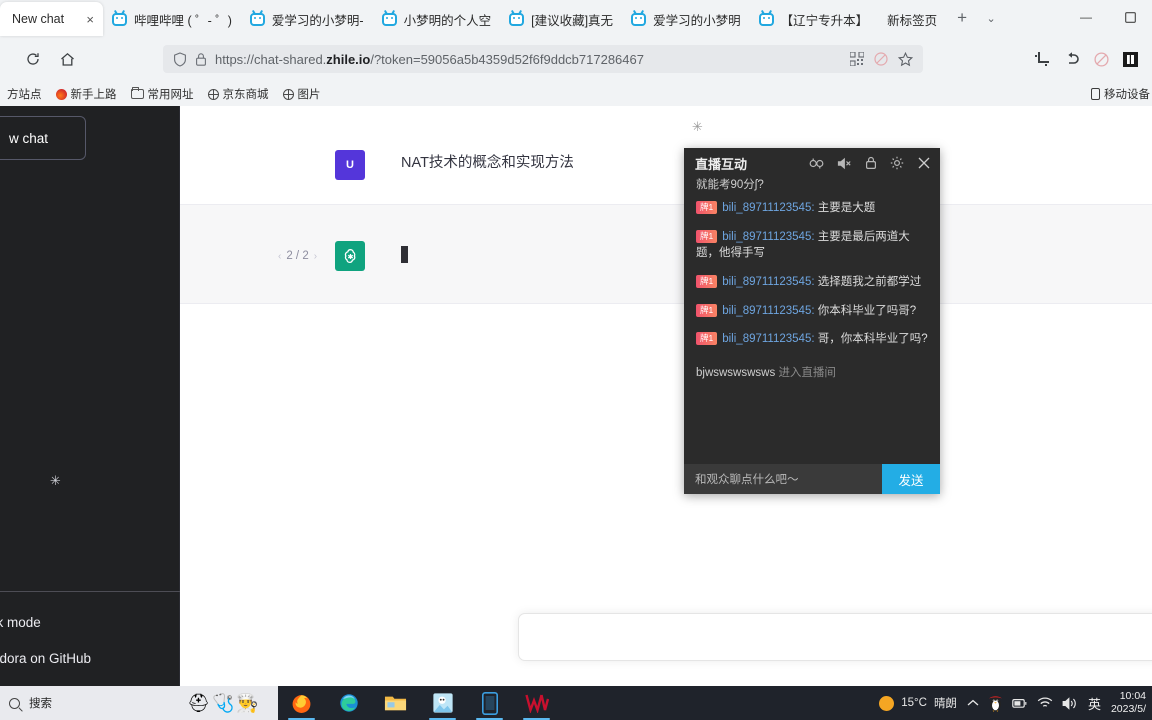  Describe the element at coordinates (180, 59) in the screenshot. I see `shield-icon` at that location.